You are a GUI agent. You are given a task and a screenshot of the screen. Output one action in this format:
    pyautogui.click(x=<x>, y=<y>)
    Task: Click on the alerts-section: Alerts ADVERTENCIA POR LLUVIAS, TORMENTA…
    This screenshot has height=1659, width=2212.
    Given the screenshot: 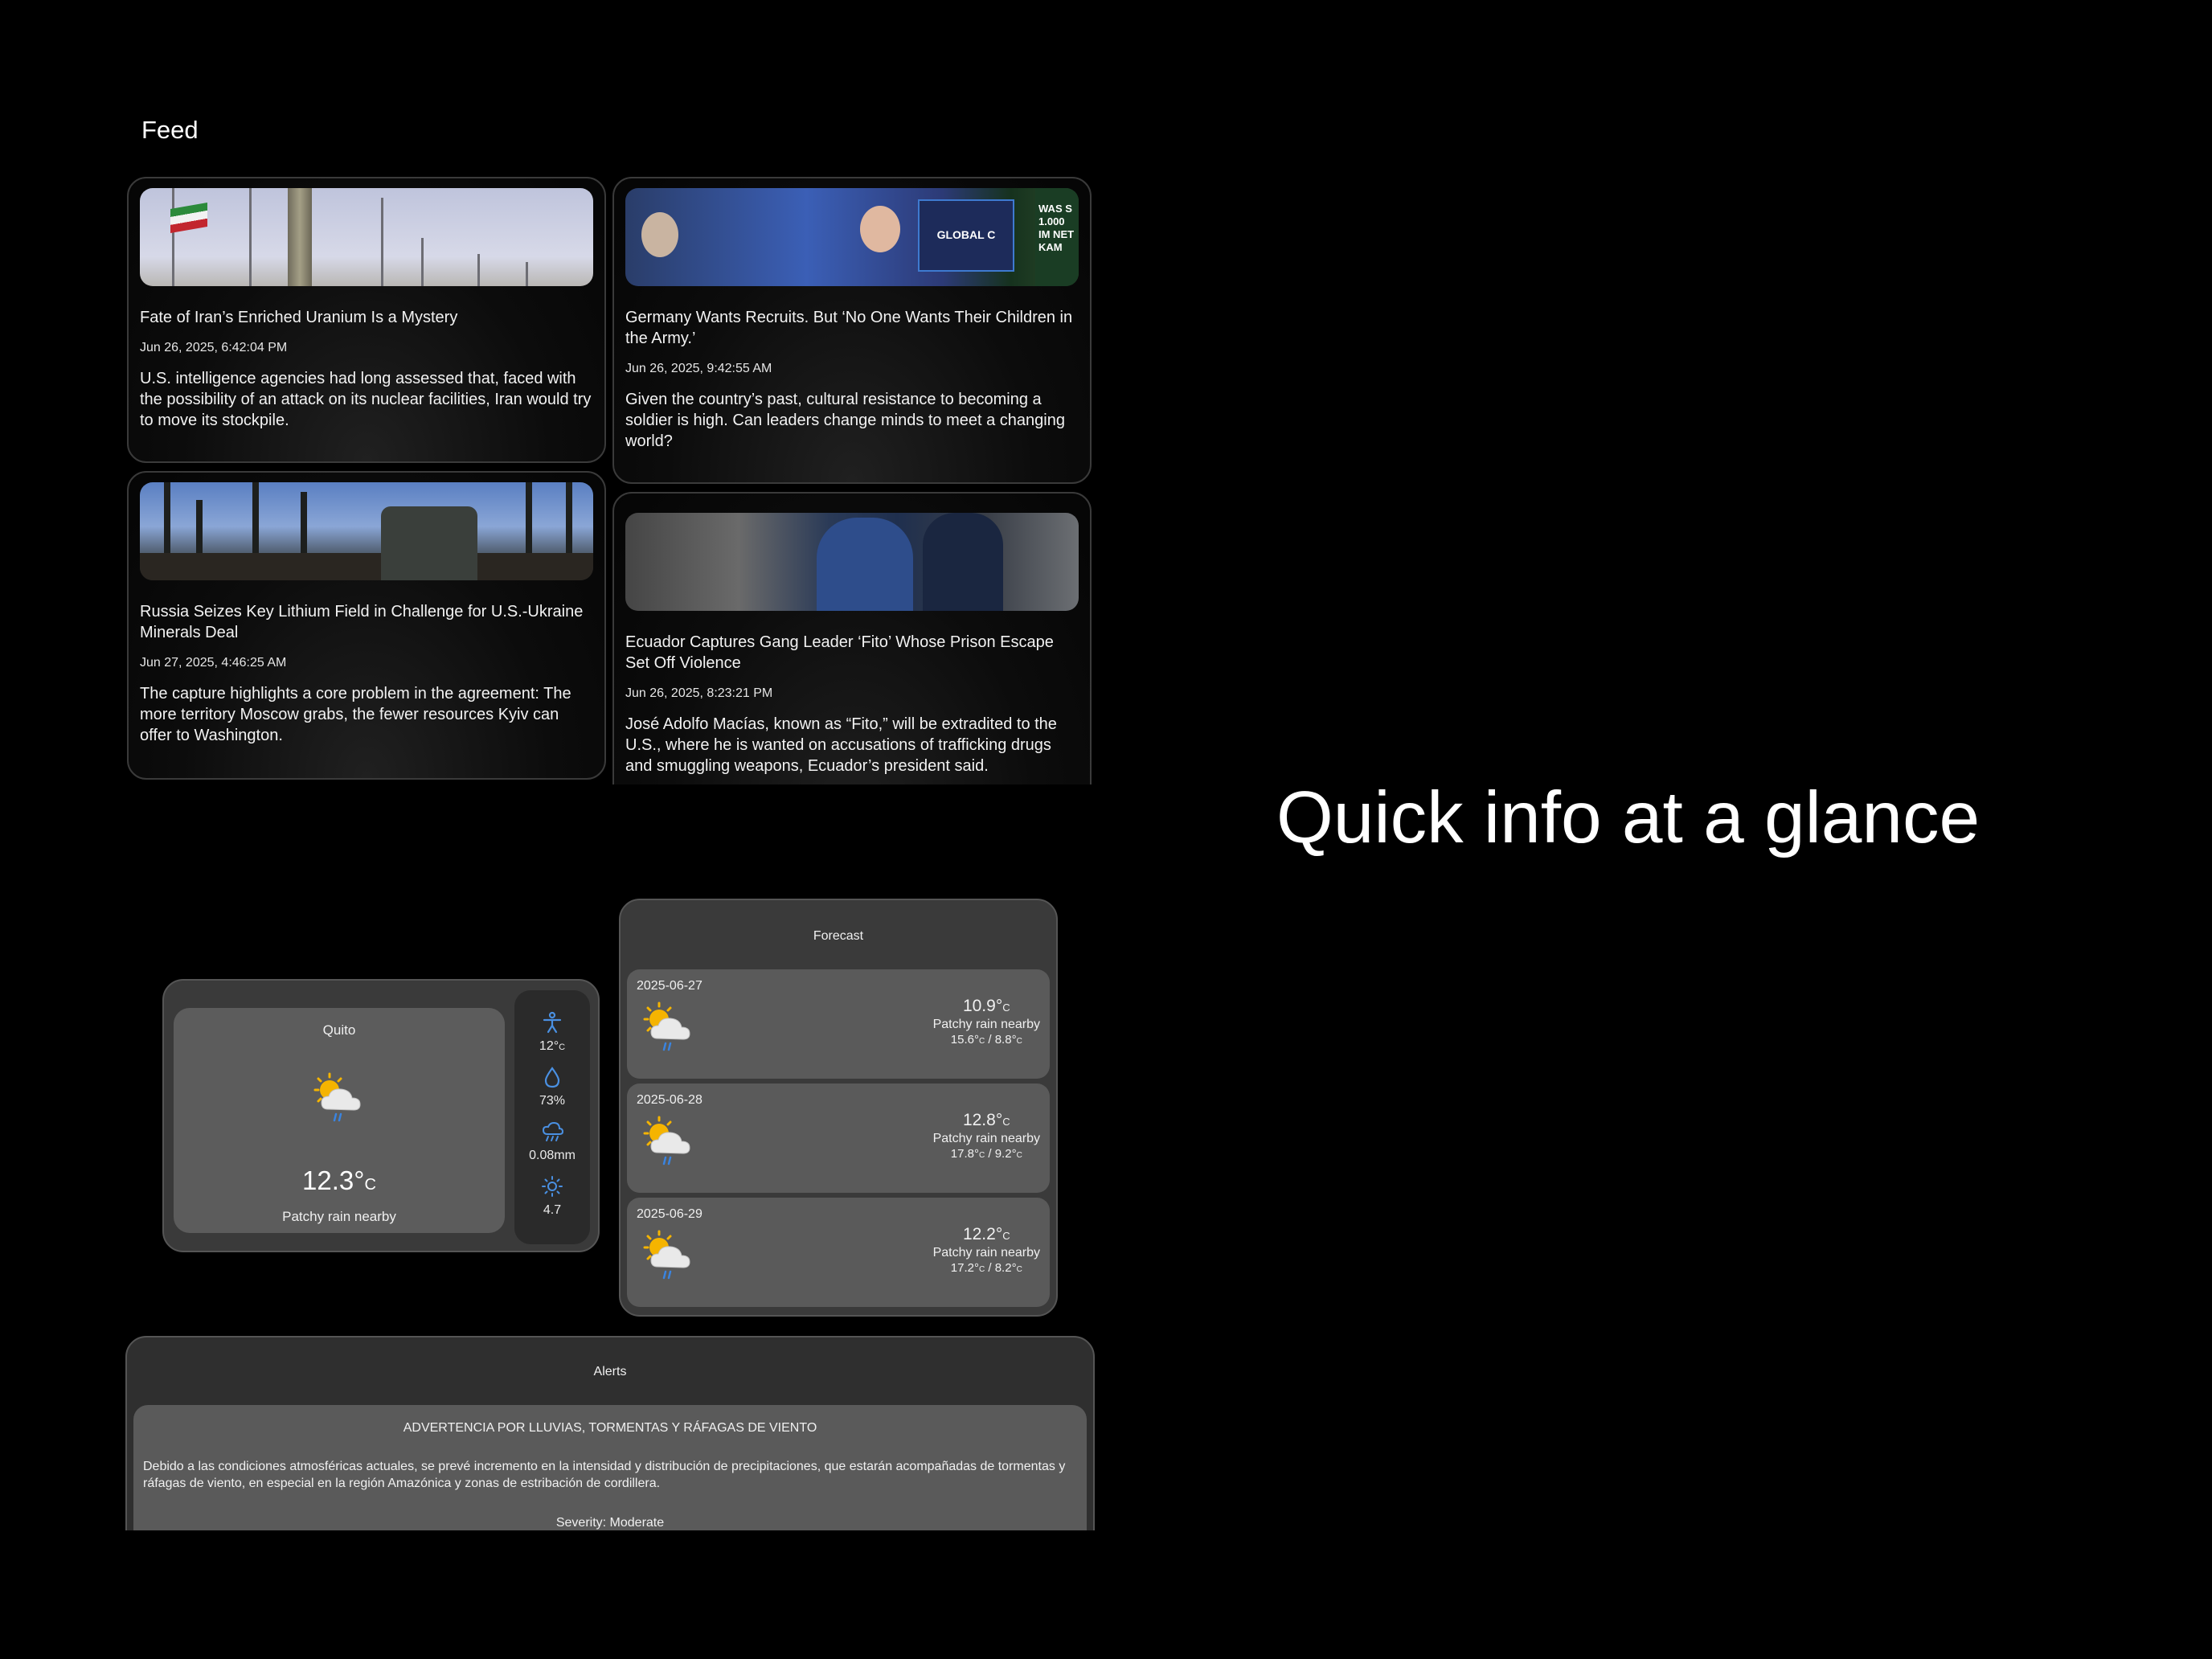 What is the action you would take?
    pyautogui.click(x=610, y=1433)
    